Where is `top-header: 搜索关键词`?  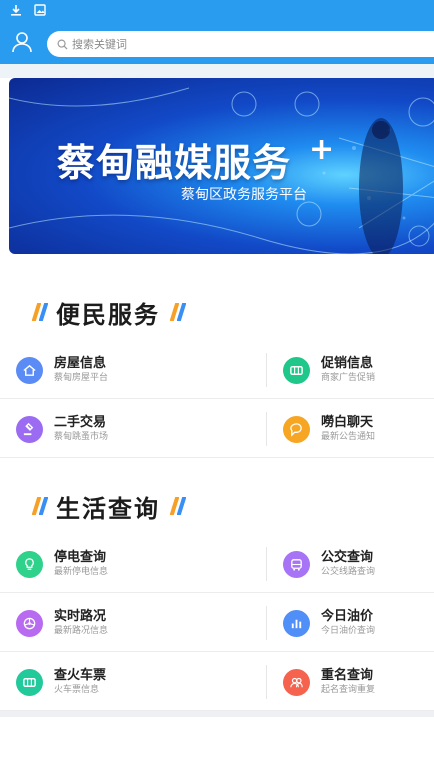
top-header: 搜索关键词 is located at coordinates (217, 43).